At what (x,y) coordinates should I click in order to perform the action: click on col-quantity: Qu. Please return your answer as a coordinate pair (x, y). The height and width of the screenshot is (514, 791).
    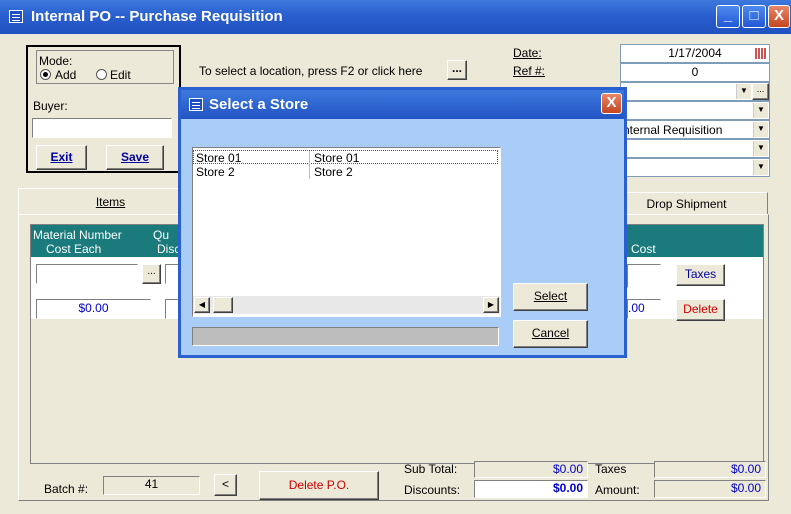
    Looking at the image, I should click on (161, 235).